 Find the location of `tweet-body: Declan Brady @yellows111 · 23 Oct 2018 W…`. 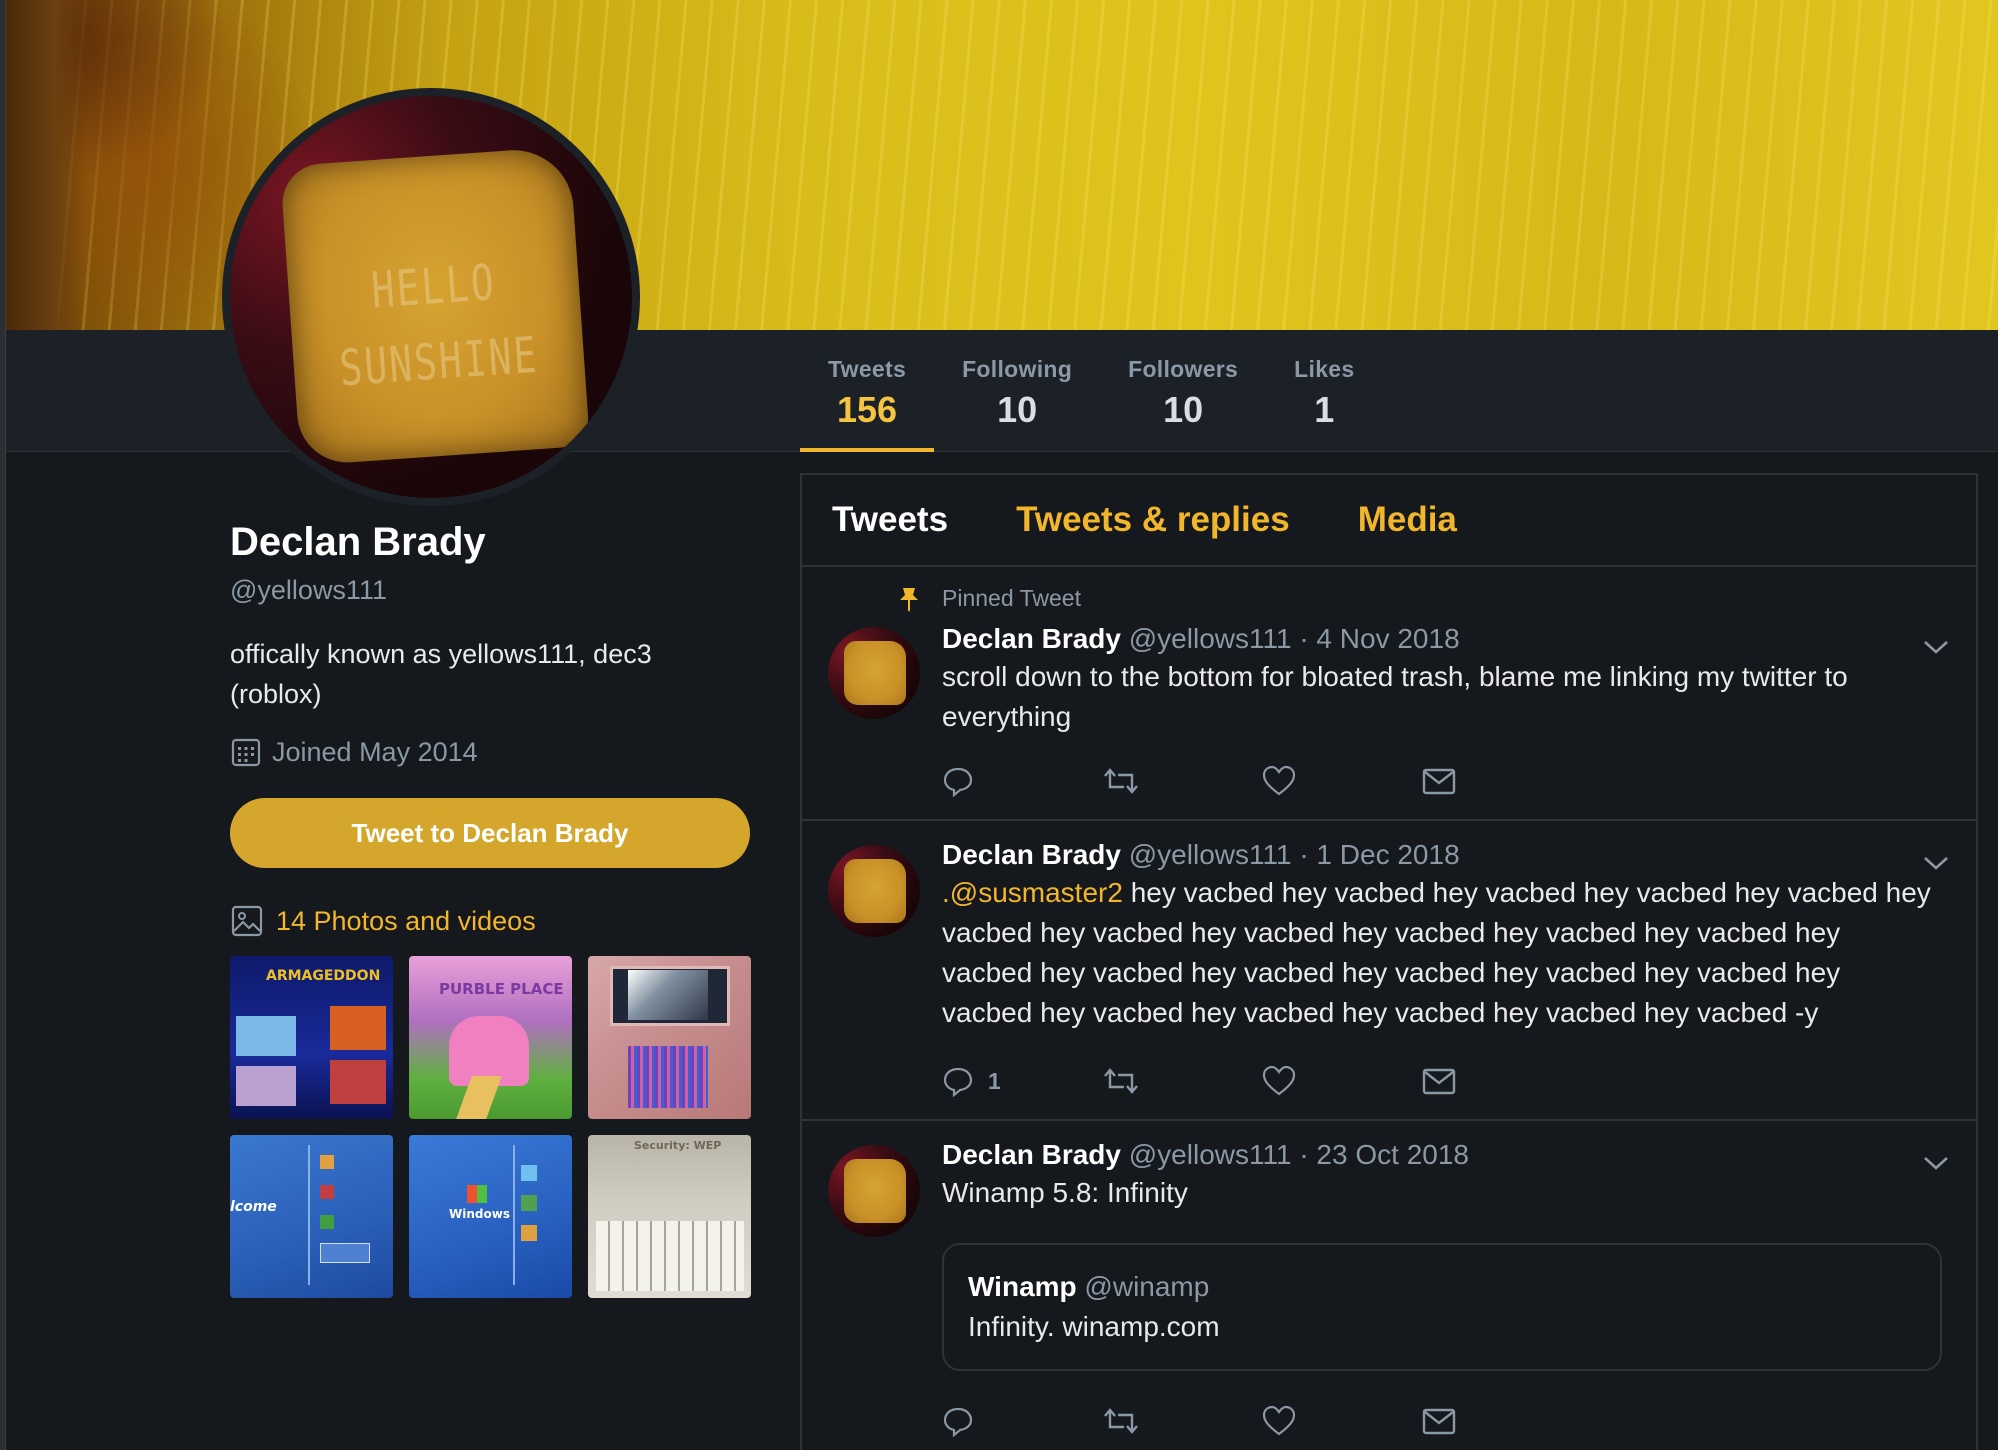

tweet-body: Declan Brady @yellows111 · 23 Oct 2018 W… is located at coordinates (1439, 1176).